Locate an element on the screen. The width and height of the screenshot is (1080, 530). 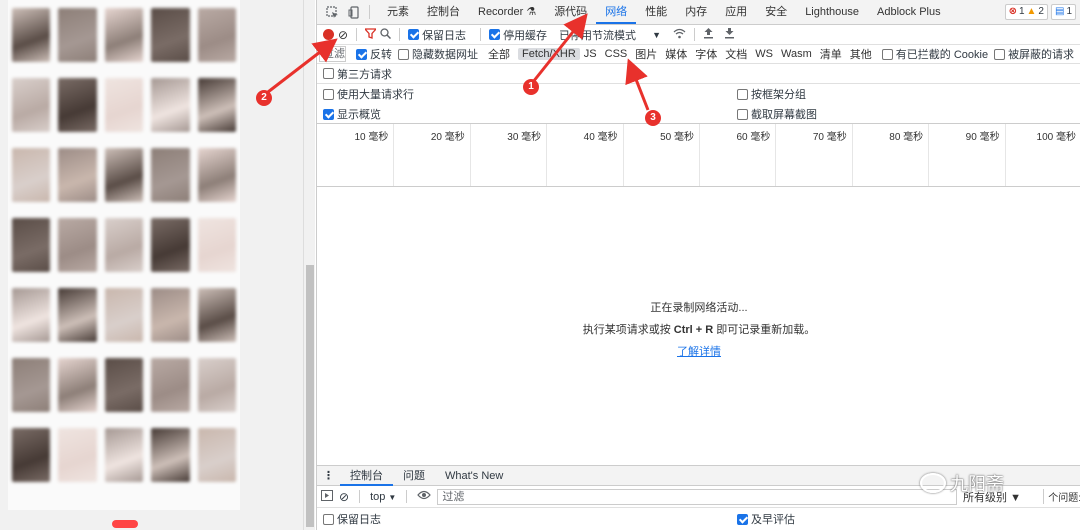
filter-type-img: 图片 is located at coordinates (646, 54).